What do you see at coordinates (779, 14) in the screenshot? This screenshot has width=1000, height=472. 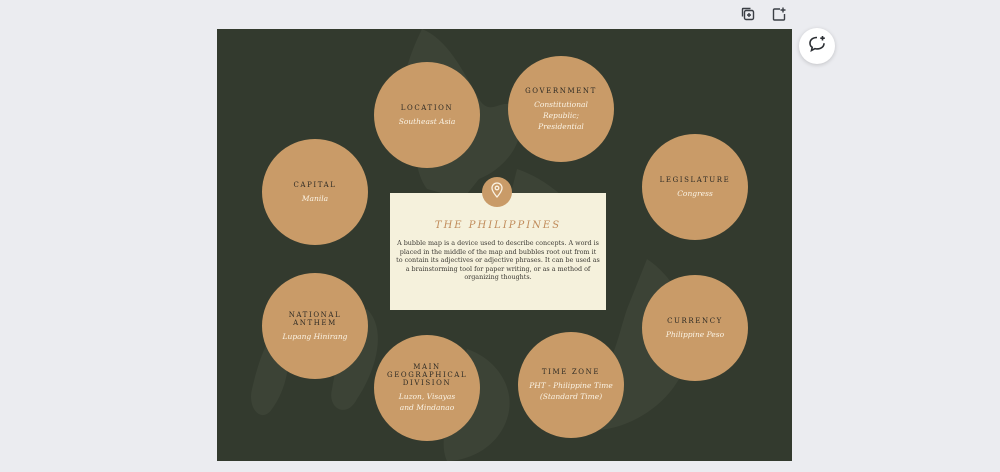 I see `add-page-icon` at bounding box center [779, 14].